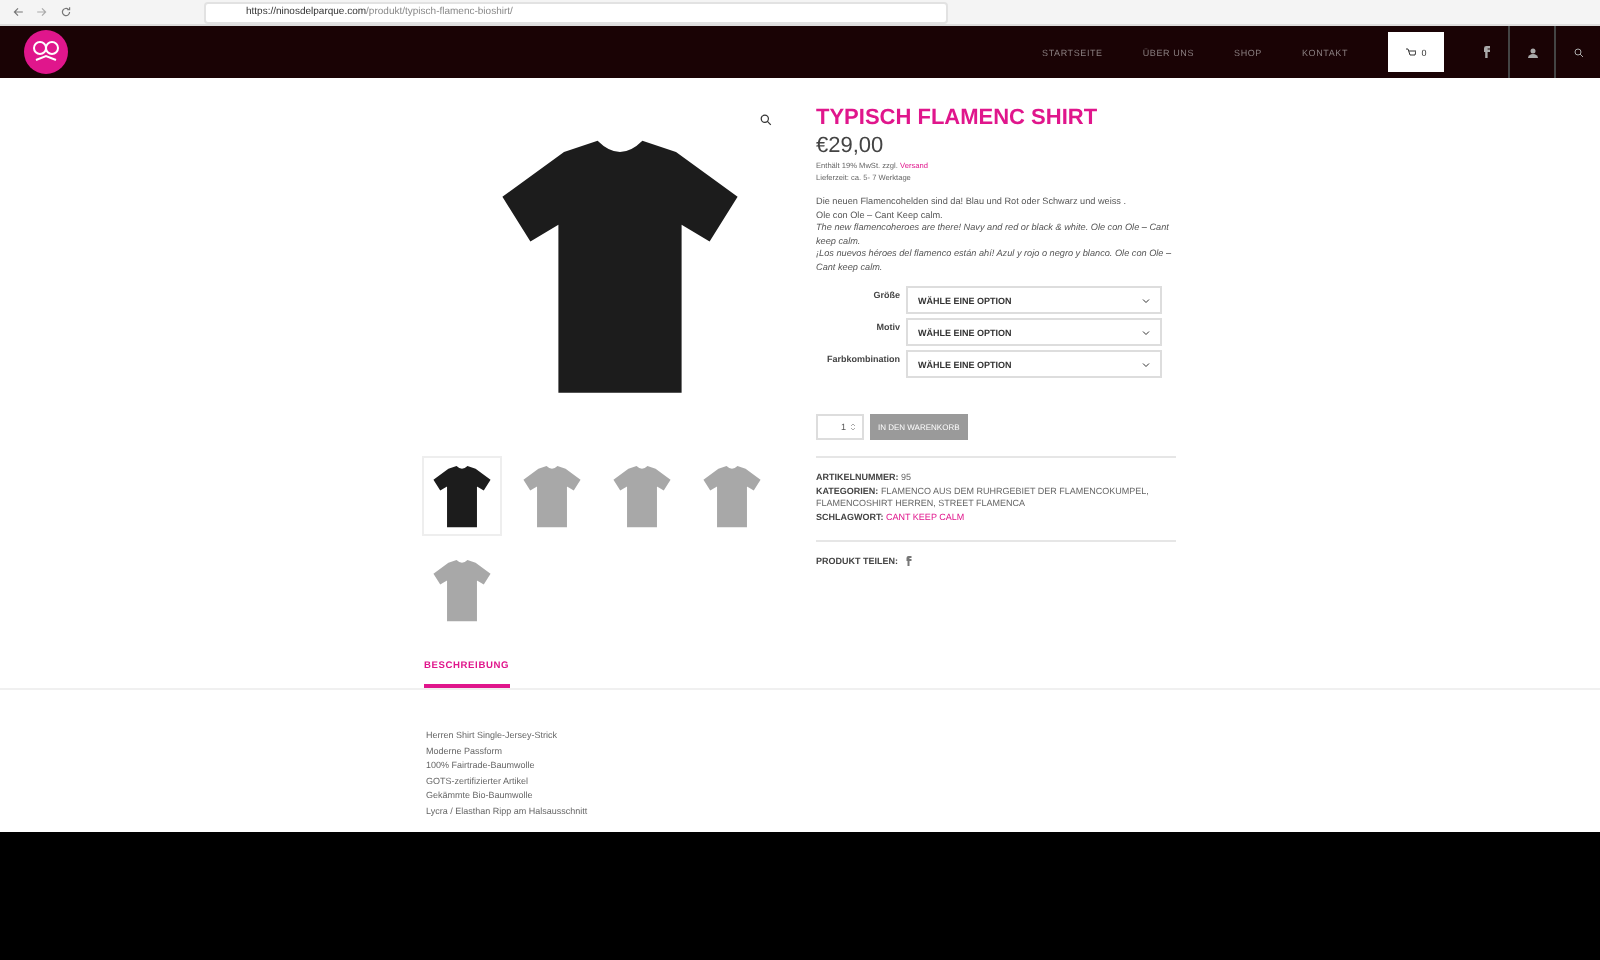 The height and width of the screenshot is (960, 1600). What do you see at coordinates (66, 12) in the screenshot?
I see `reload-icon` at bounding box center [66, 12].